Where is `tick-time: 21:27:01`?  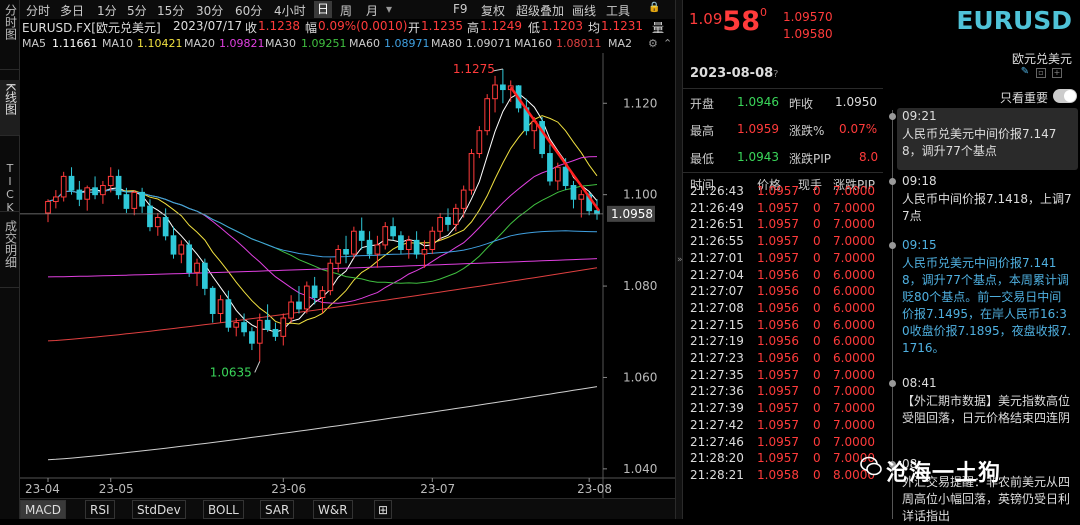
tick-time: 21:27:01 is located at coordinates (717, 257).